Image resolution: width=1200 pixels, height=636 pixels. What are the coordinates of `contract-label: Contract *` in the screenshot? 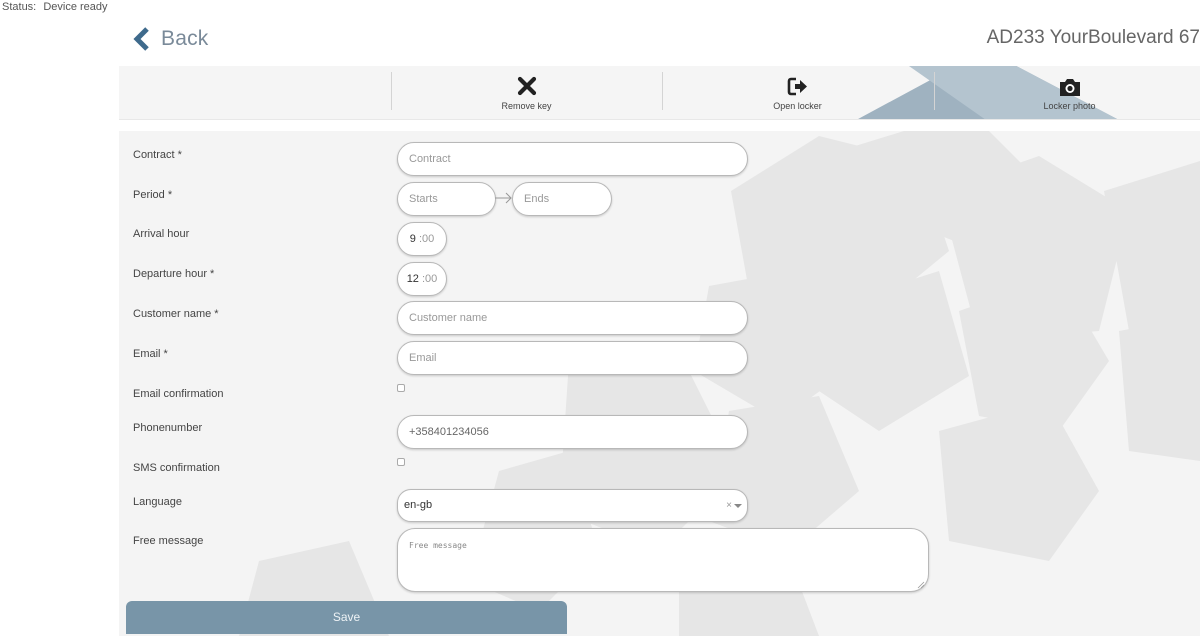 It's located at (157, 155).